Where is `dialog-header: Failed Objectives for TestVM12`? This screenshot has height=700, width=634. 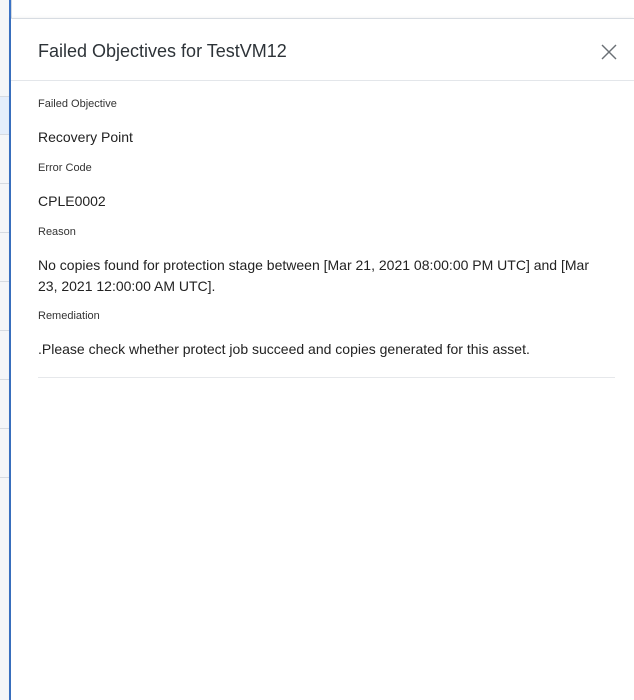
dialog-header: Failed Objectives for TestVM12 is located at coordinates (322, 50).